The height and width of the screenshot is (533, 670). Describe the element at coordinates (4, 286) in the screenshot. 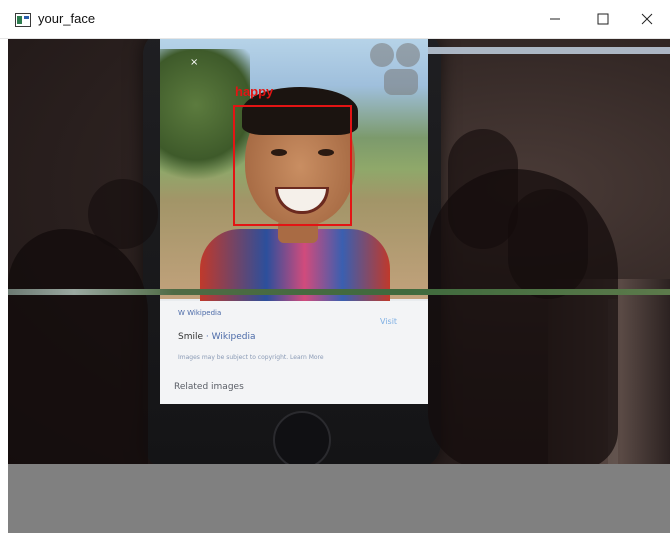

I see `window-left-border` at that location.